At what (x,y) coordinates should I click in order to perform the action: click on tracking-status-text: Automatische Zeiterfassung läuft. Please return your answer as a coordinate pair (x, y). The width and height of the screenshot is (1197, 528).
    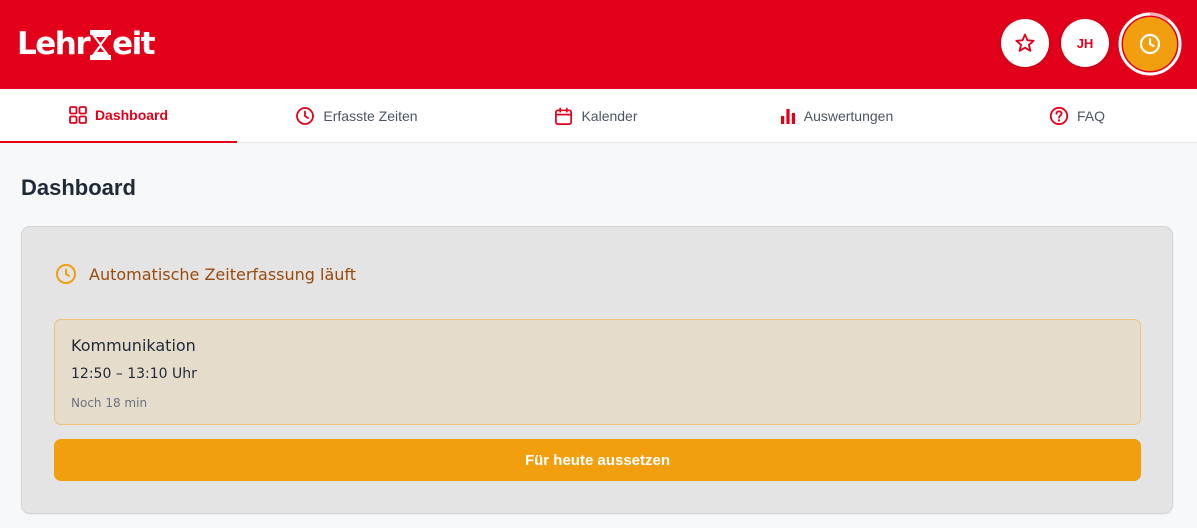
    Looking at the image, I should click on (223, 274).